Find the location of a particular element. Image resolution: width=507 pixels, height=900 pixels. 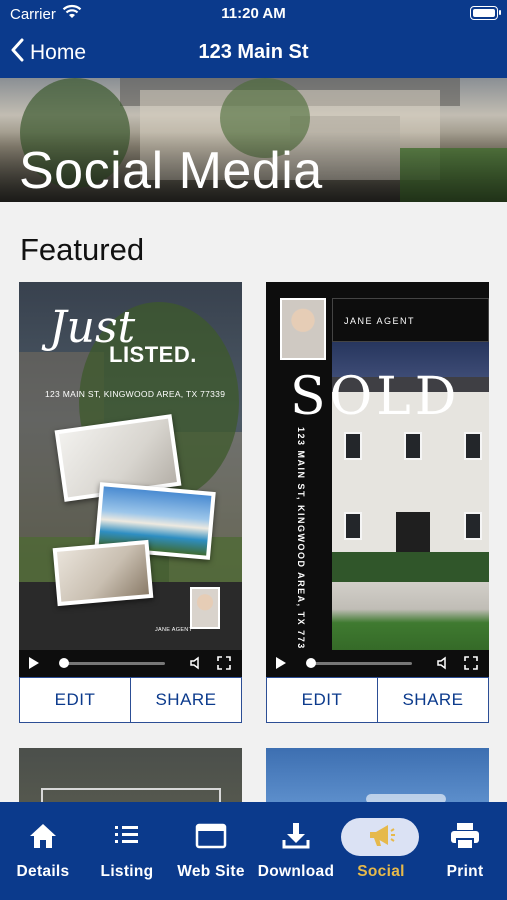

download-icon is located at coordinates (296, 837).